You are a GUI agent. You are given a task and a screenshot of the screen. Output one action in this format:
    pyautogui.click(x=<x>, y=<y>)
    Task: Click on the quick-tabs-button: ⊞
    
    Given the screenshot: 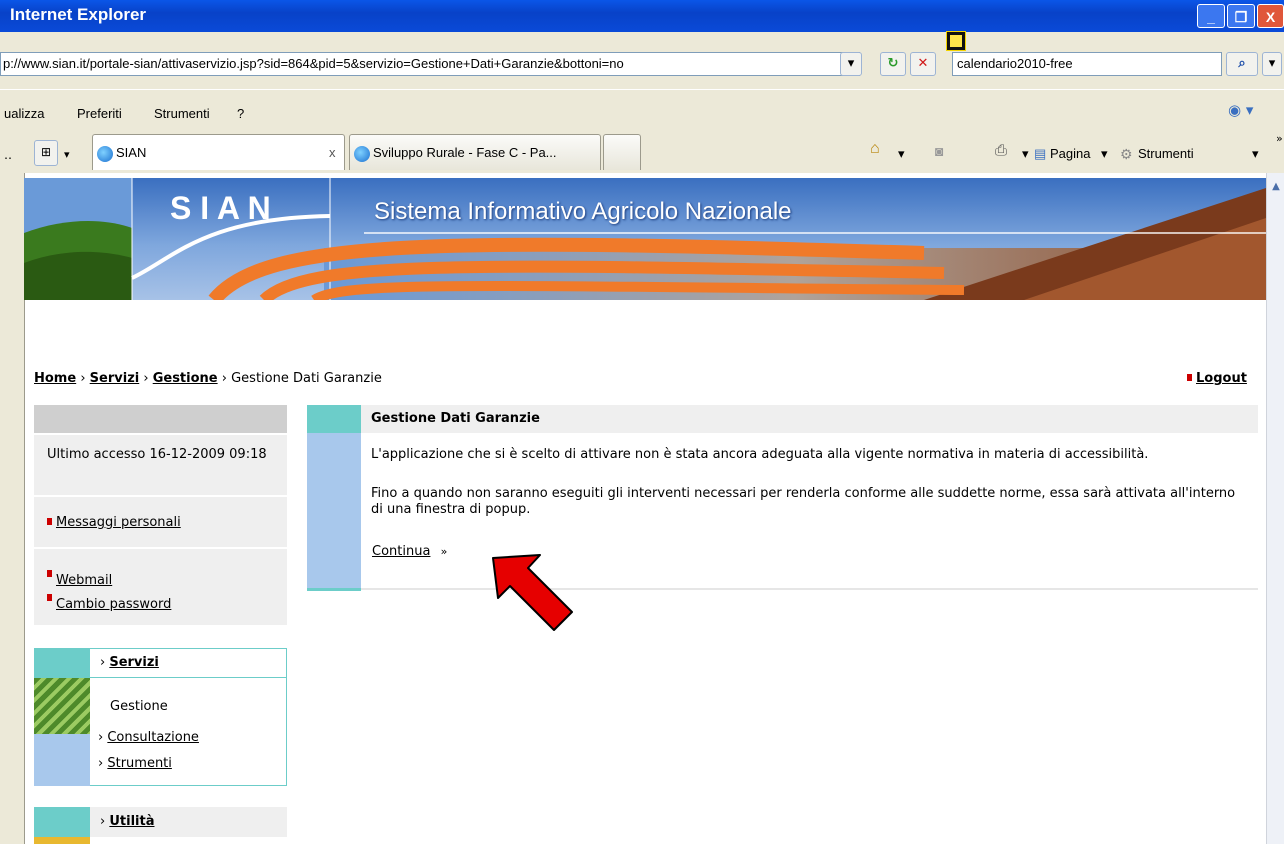 What is the action you would take?
    pyautogui.click(x=46, y=153)
    